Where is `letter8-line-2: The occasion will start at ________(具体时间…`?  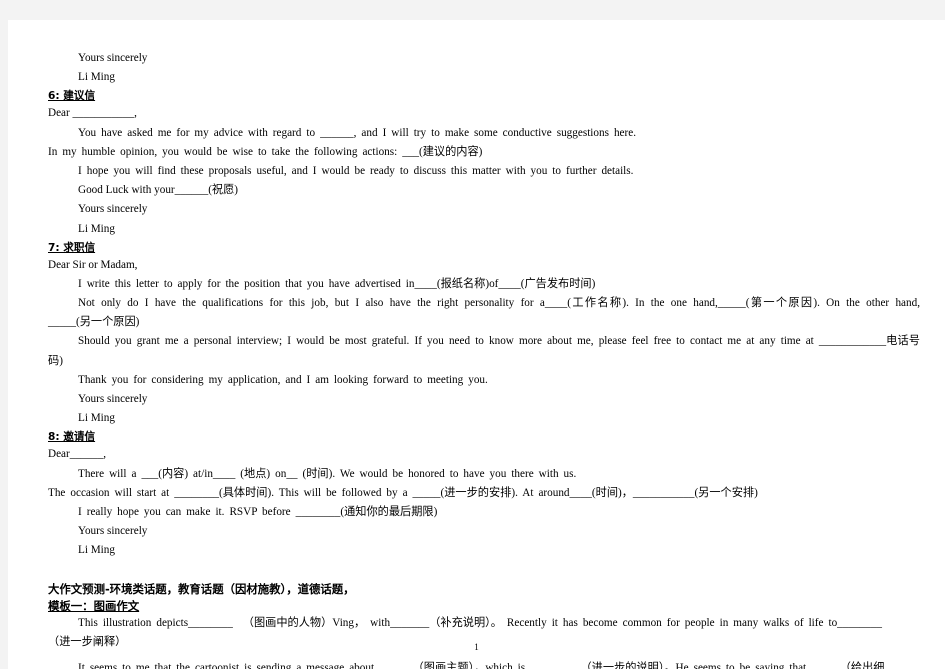 letter8-line-2: The occasion will start at ________(具体时间… is located at coordinates (403, 492).